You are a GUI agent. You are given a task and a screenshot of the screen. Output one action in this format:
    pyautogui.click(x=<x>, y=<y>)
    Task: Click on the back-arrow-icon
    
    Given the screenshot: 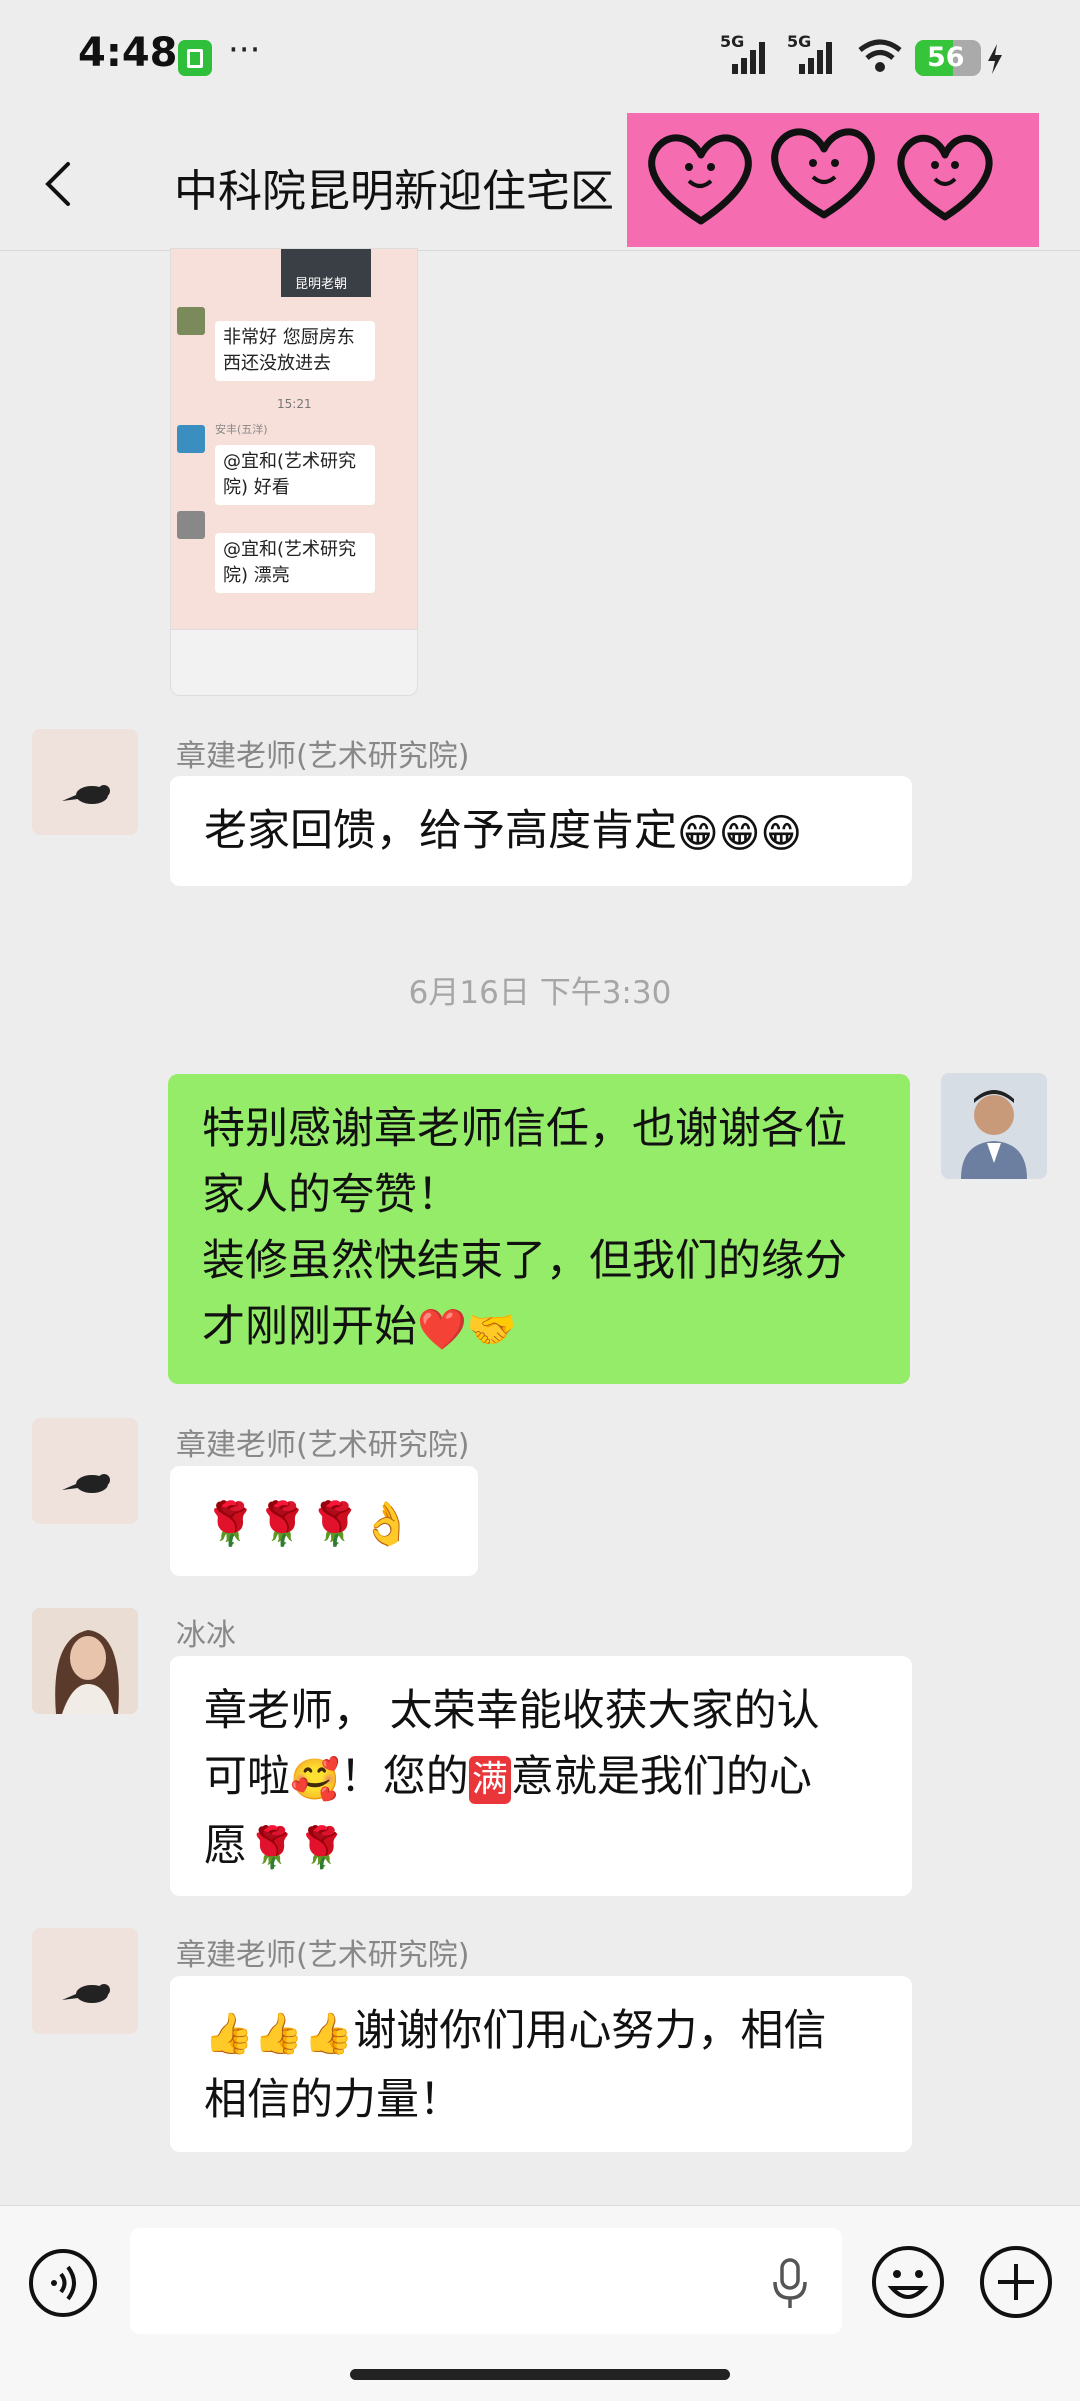 What is the action you would take?
    pyautogui.click(x=60, y=183)
    